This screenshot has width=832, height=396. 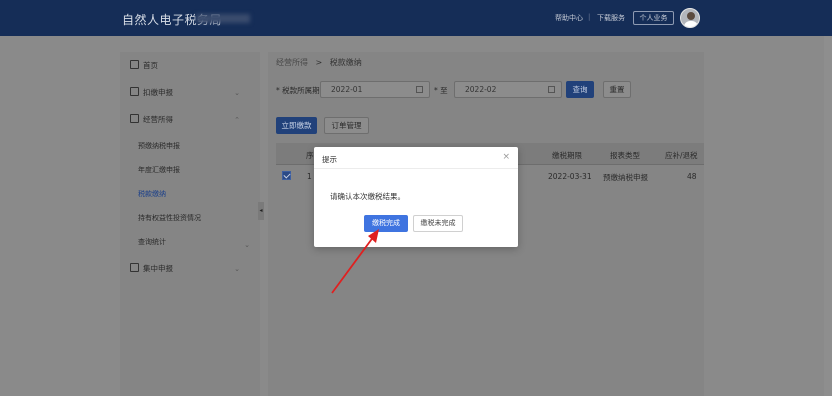 I want to click on download-service-link: 下载服务, so click(x=611, y=18).